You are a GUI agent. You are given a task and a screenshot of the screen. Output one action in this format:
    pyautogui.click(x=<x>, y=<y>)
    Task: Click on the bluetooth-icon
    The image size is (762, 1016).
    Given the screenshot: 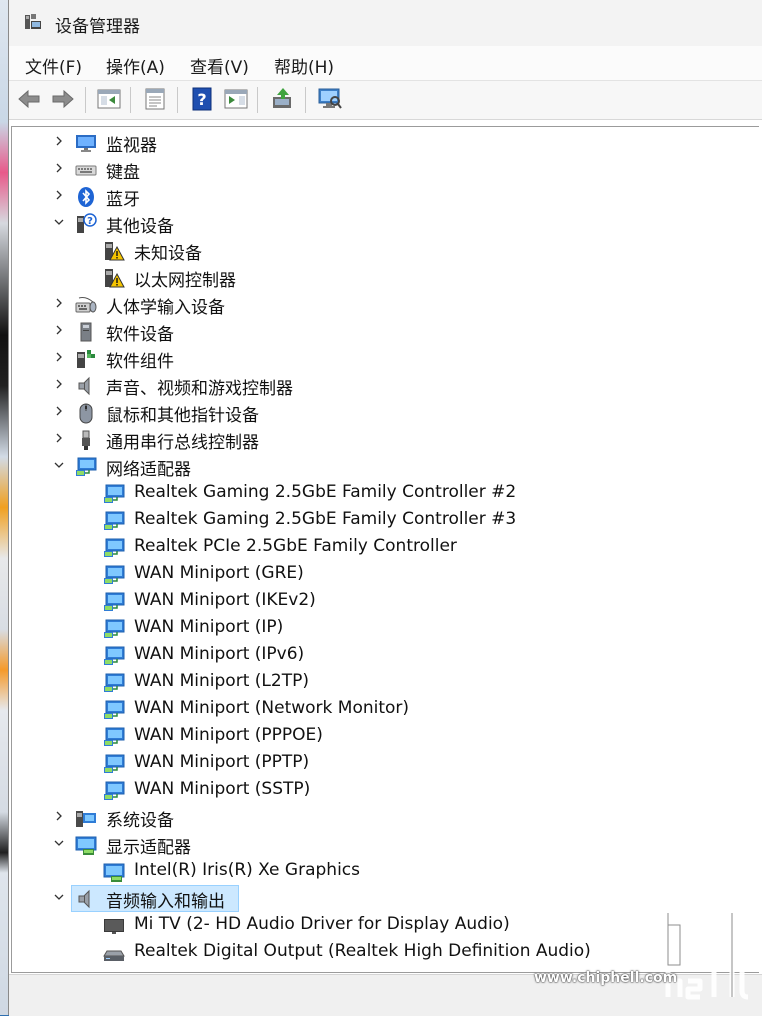 What is the action you would take?
    pyautogui.click(x=86, y=197)
    